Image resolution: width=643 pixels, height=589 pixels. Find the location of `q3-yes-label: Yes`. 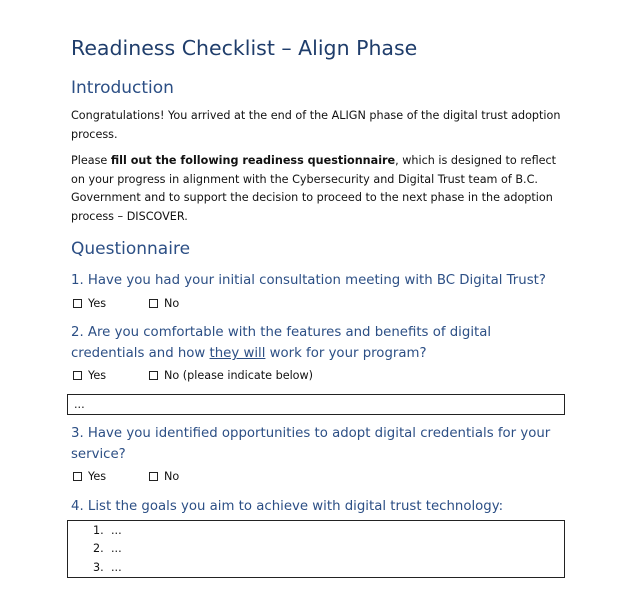

q3-yes-label: Yes is located at coordinates (97, 476).